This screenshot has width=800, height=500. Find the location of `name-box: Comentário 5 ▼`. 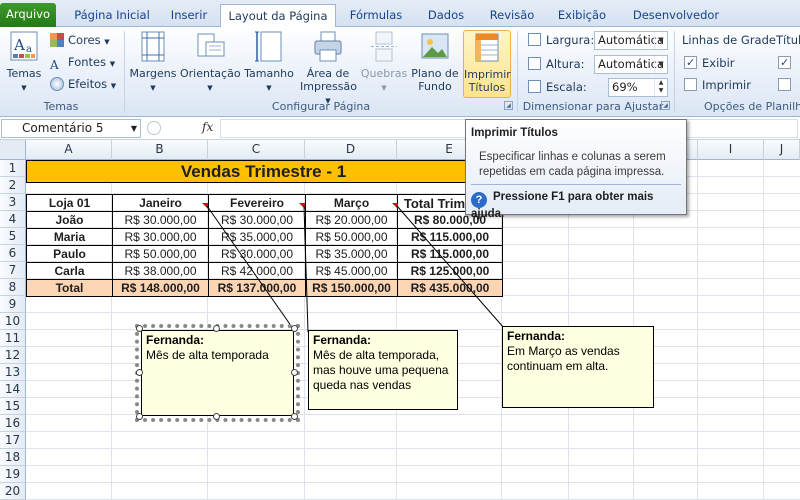

name-box: Comentário 5 ▼ is located at coordinates (71, 128).